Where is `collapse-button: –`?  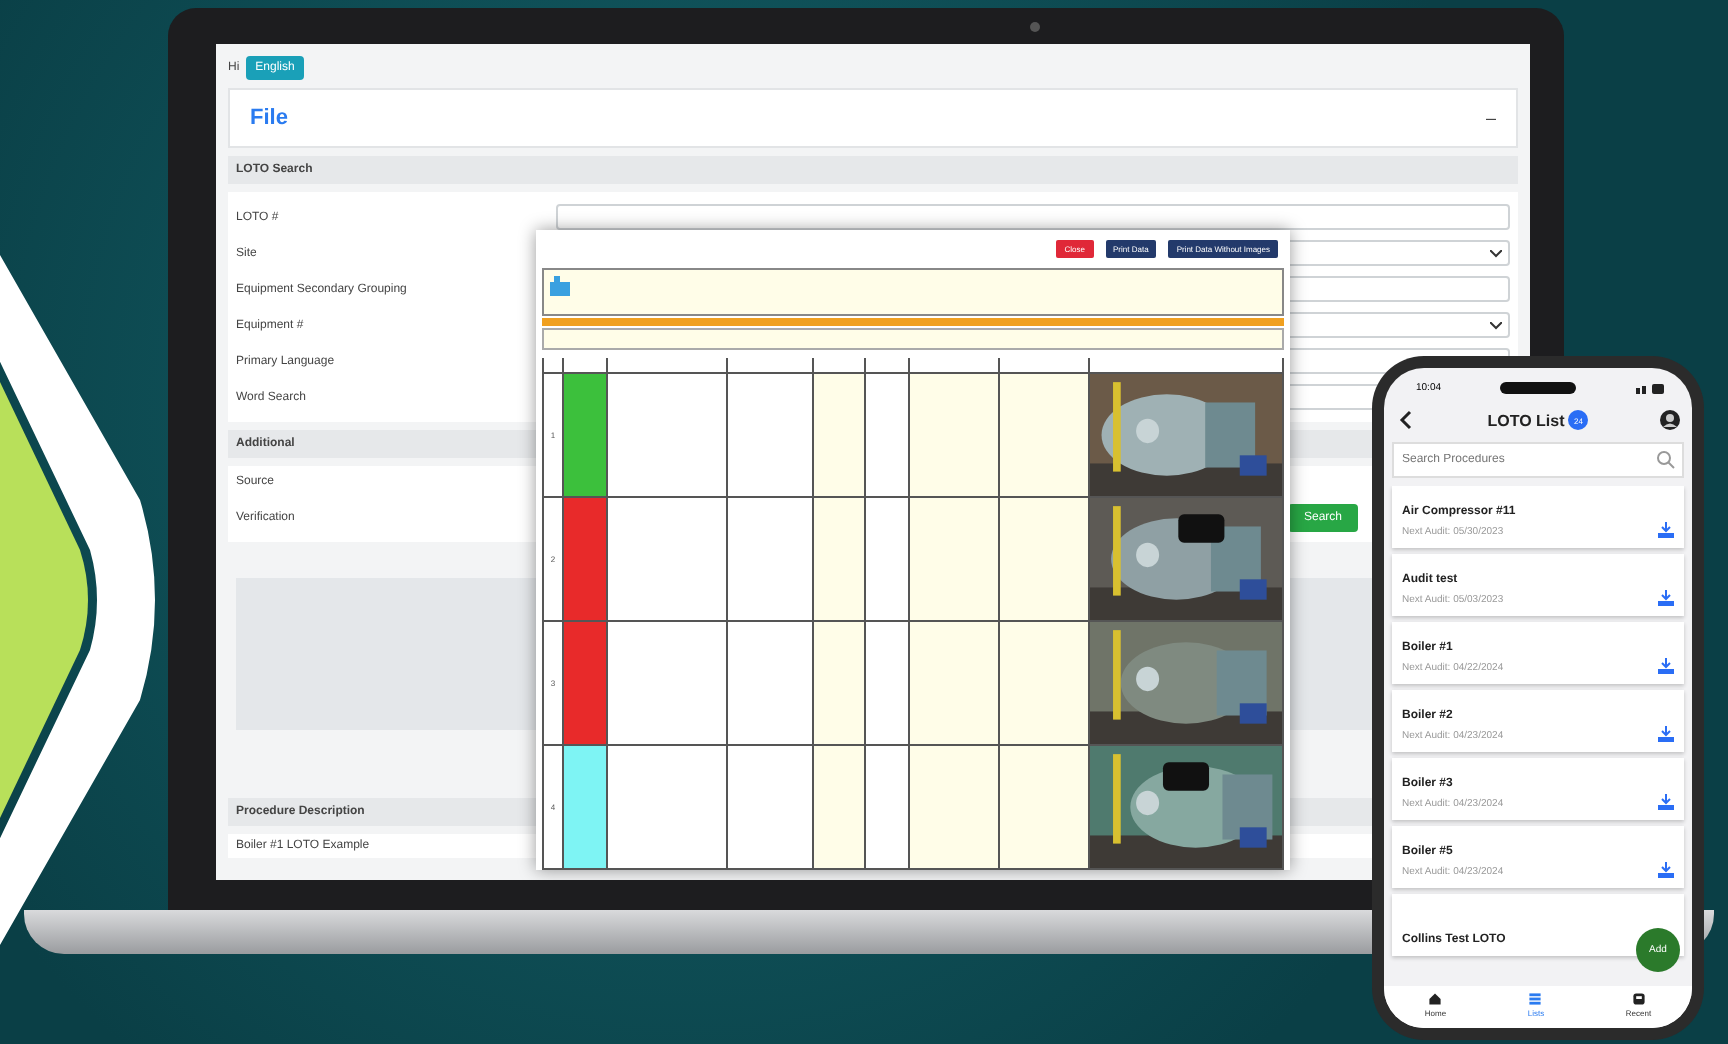
collapse-button: – is located at coordinates (1490, 118).